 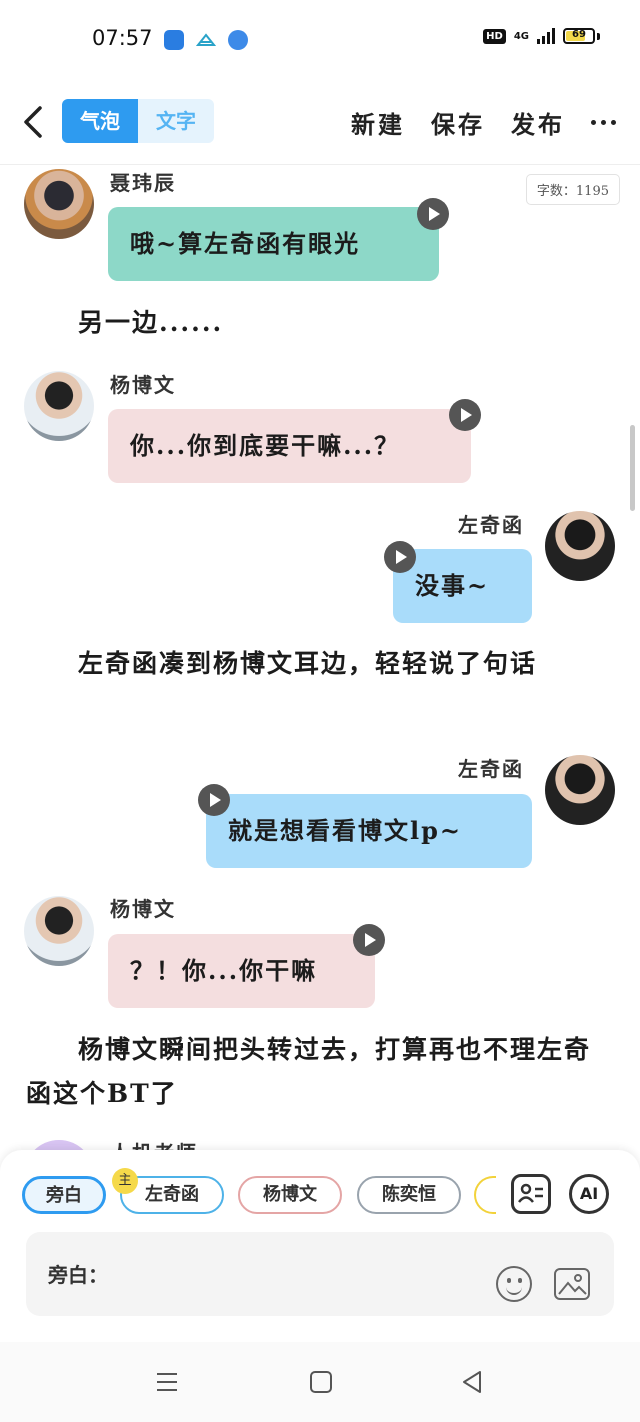 What do you see at coordinates (485, 1195) in the screenshot?
I see `role-chip-partial` at bounding box center [485, 1195].